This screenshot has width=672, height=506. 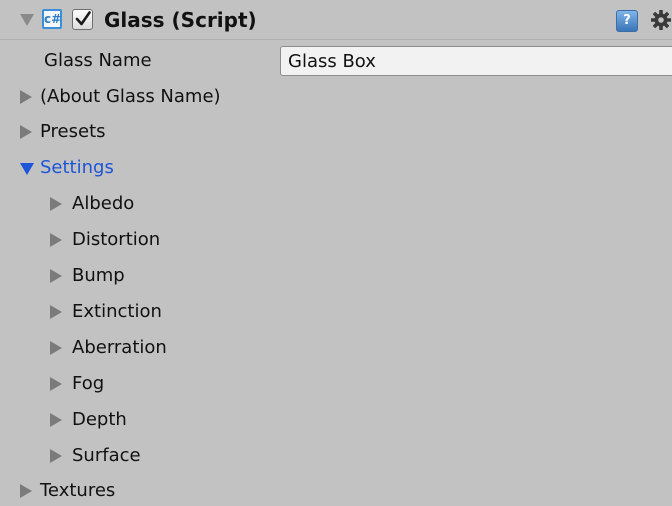 What do you see at coordinates (336, 348) in the screenshot?
I see `foldout-aberration: Aberration` at bounding box center [336, 348].